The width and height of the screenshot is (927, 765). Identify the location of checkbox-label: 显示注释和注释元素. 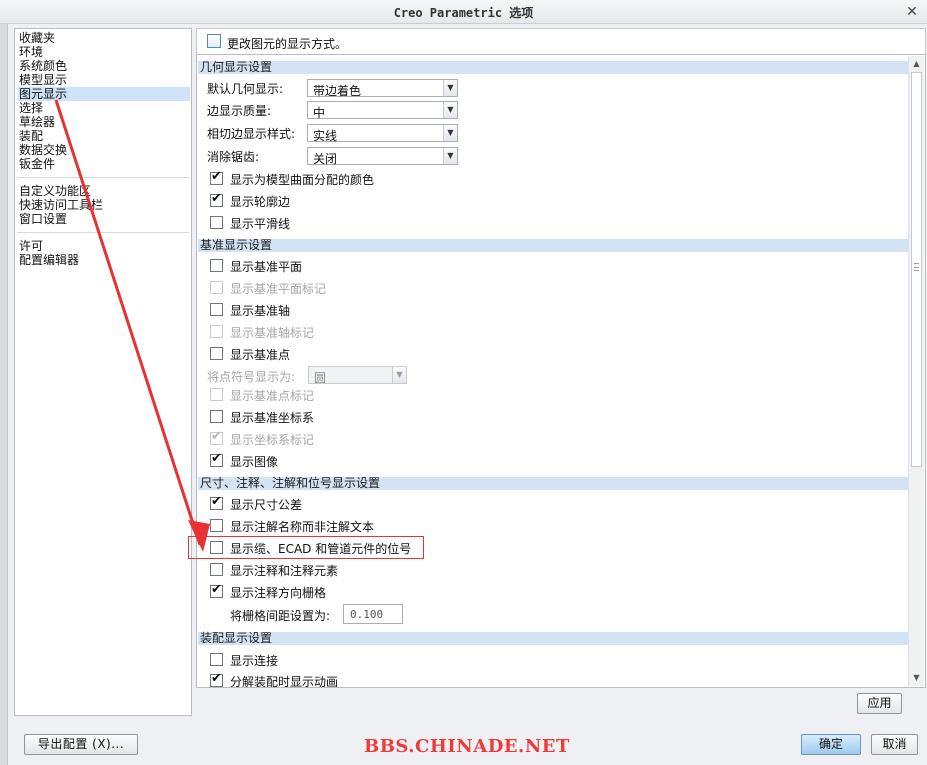
(284, 571).